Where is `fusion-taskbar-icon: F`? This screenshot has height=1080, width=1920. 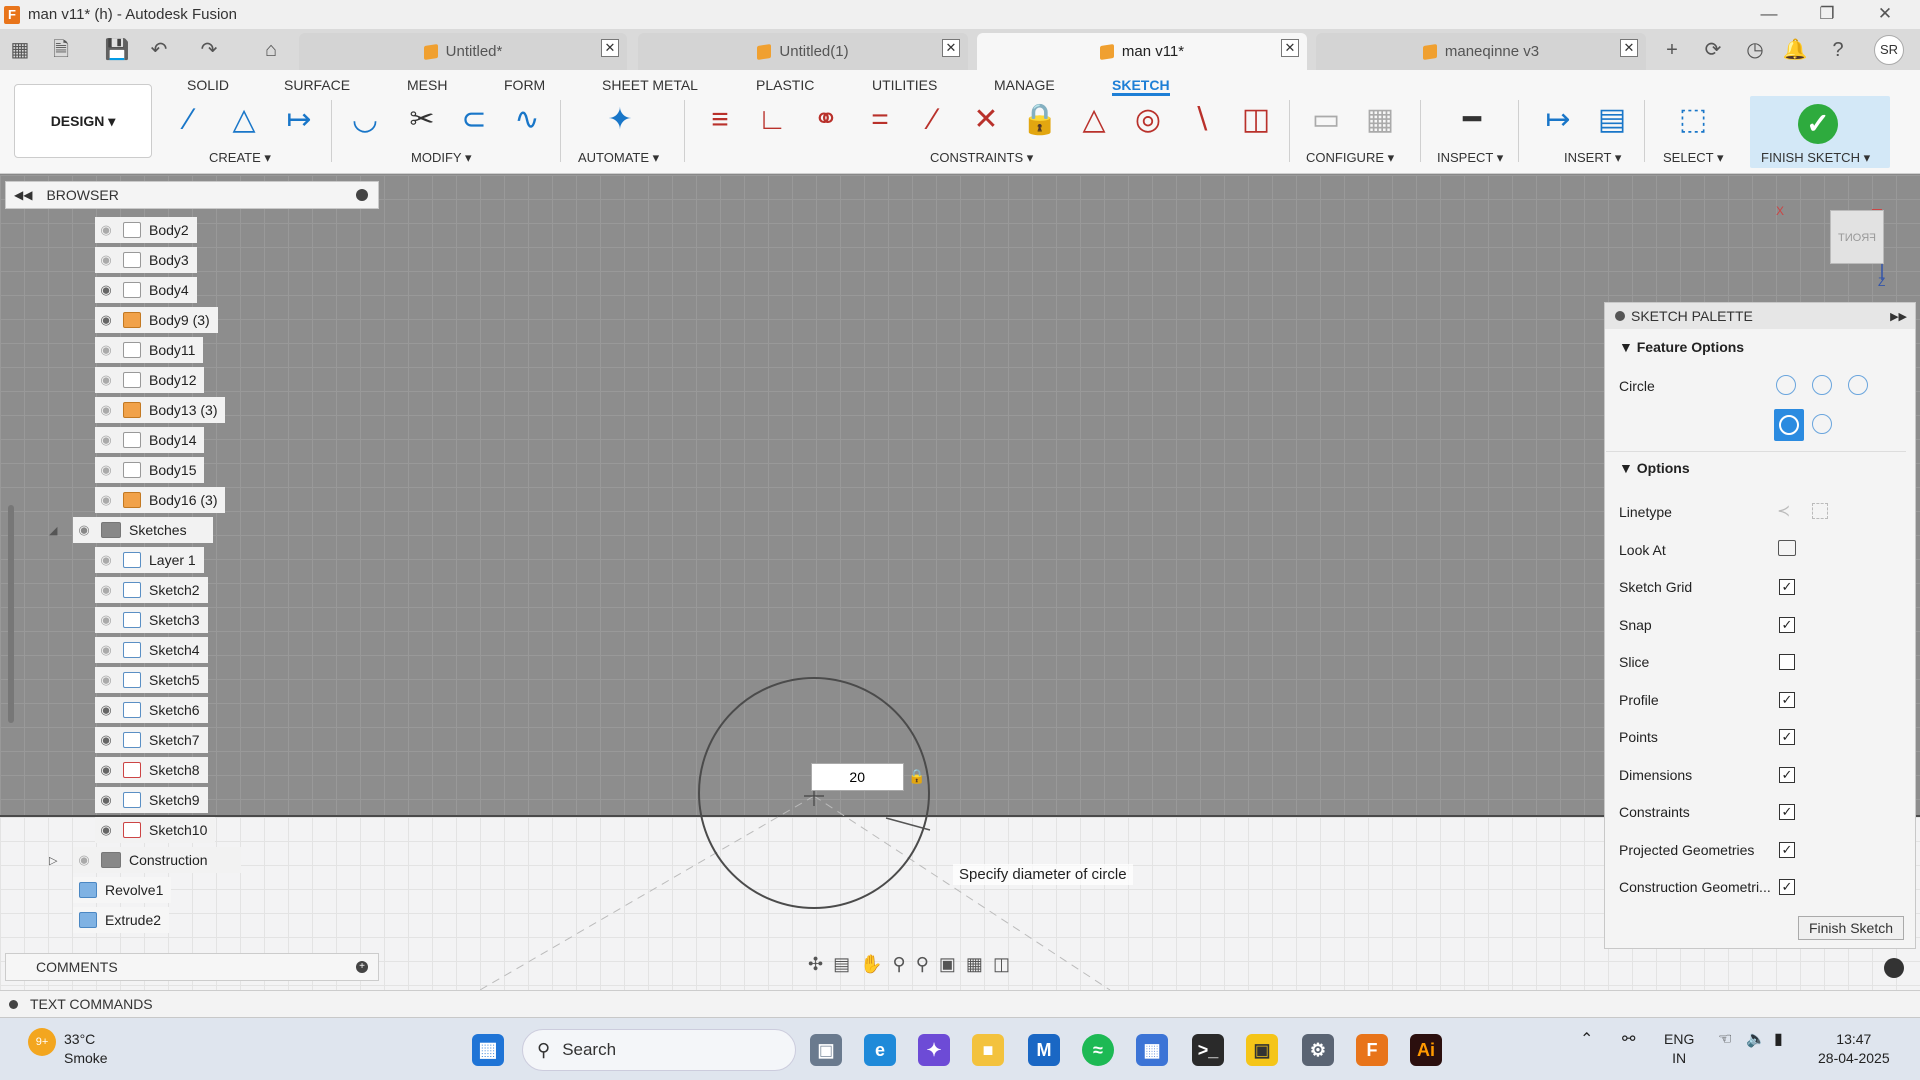 fusion-taskbar-icon: F is located at coordinates (1372, 1050).